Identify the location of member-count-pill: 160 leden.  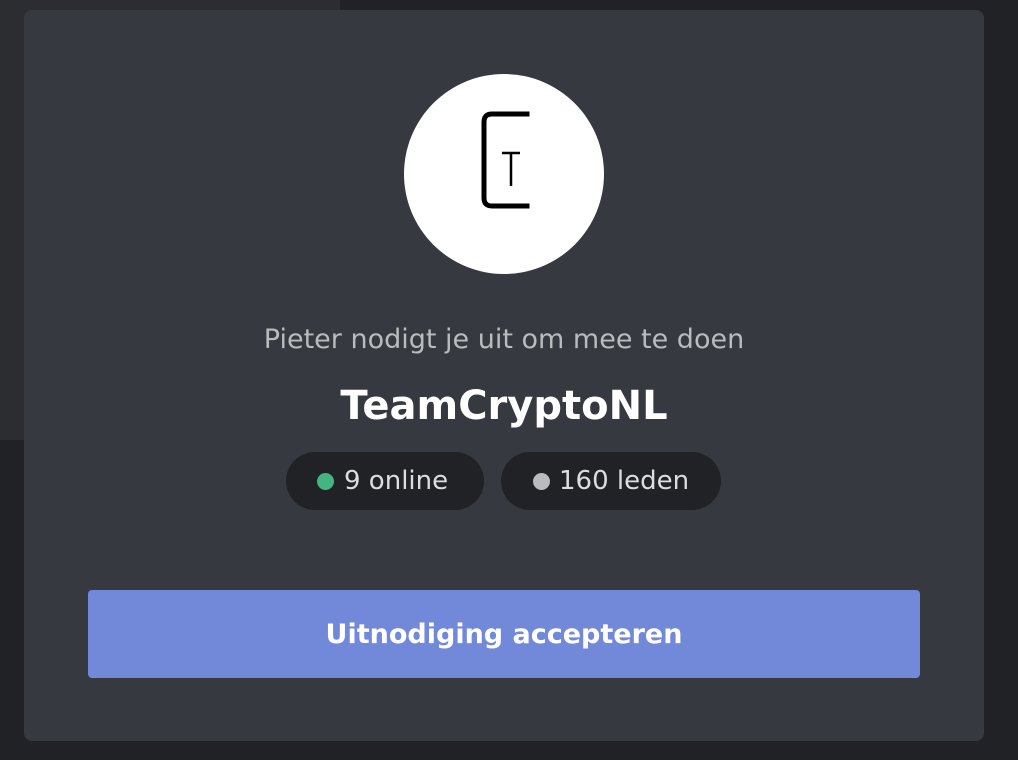
(611, 481).